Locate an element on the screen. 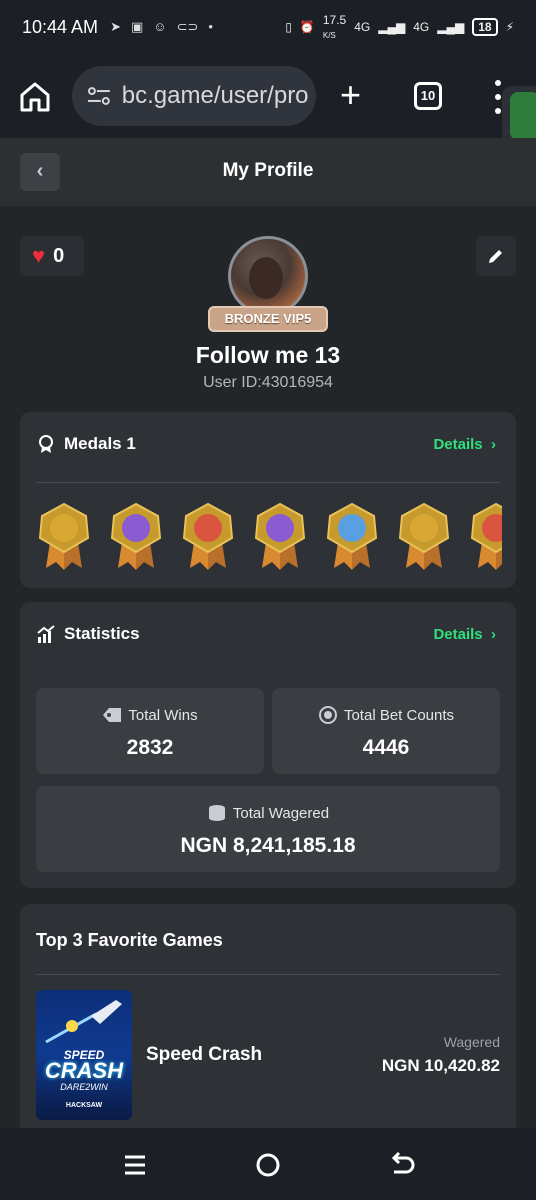 Image resolution: width=536 pixels, height=1200 pixels. address-bar: bc.game/user/pro is located at coordinates (194, 96).